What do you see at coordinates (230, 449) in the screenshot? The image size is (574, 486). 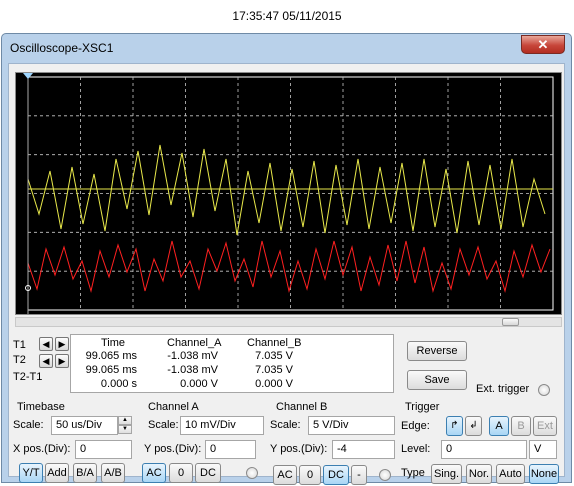 I see `channel-a-ypos-field: 0` at bounding box center [230, 449].